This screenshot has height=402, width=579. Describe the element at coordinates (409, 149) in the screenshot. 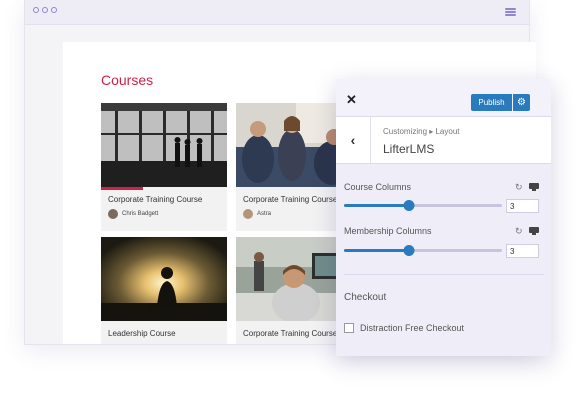

I see `section-title: LifterLMS` at that location.